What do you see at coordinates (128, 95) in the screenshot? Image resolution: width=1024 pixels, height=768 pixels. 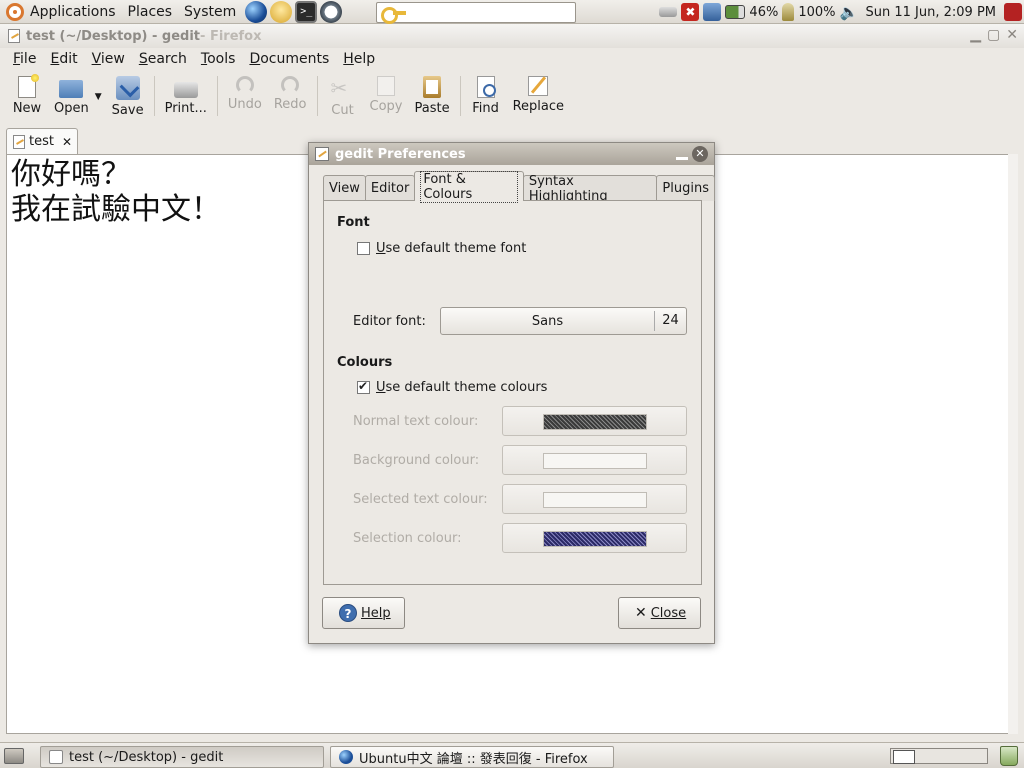 I see `save-button: Save` at bounding box center [128, 95].